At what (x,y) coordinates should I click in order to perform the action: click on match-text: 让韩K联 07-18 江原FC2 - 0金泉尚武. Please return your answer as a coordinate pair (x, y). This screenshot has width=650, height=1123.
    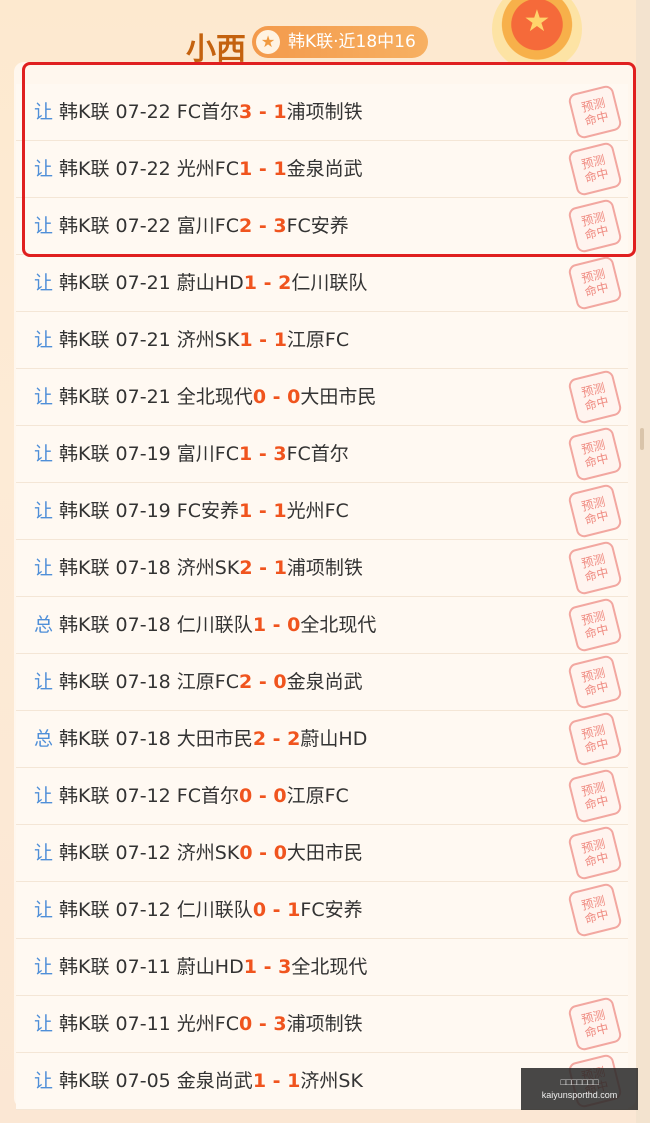
    Looking at the image, I should click on (198, 682).